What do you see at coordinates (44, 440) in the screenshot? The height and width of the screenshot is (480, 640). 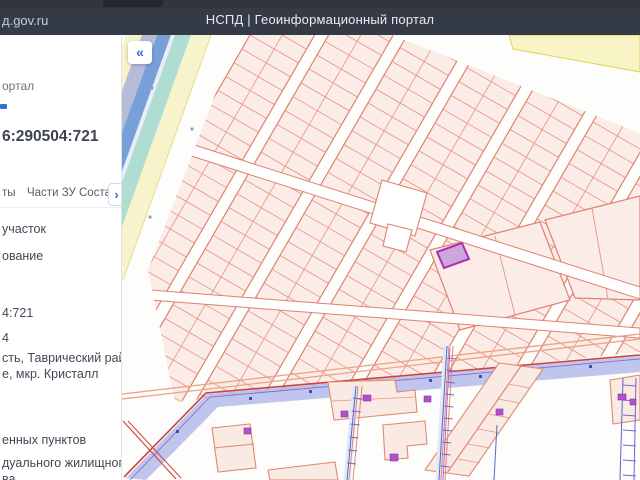 I see `land-category-value: енных пунктов` at bounding box center [44, 440].